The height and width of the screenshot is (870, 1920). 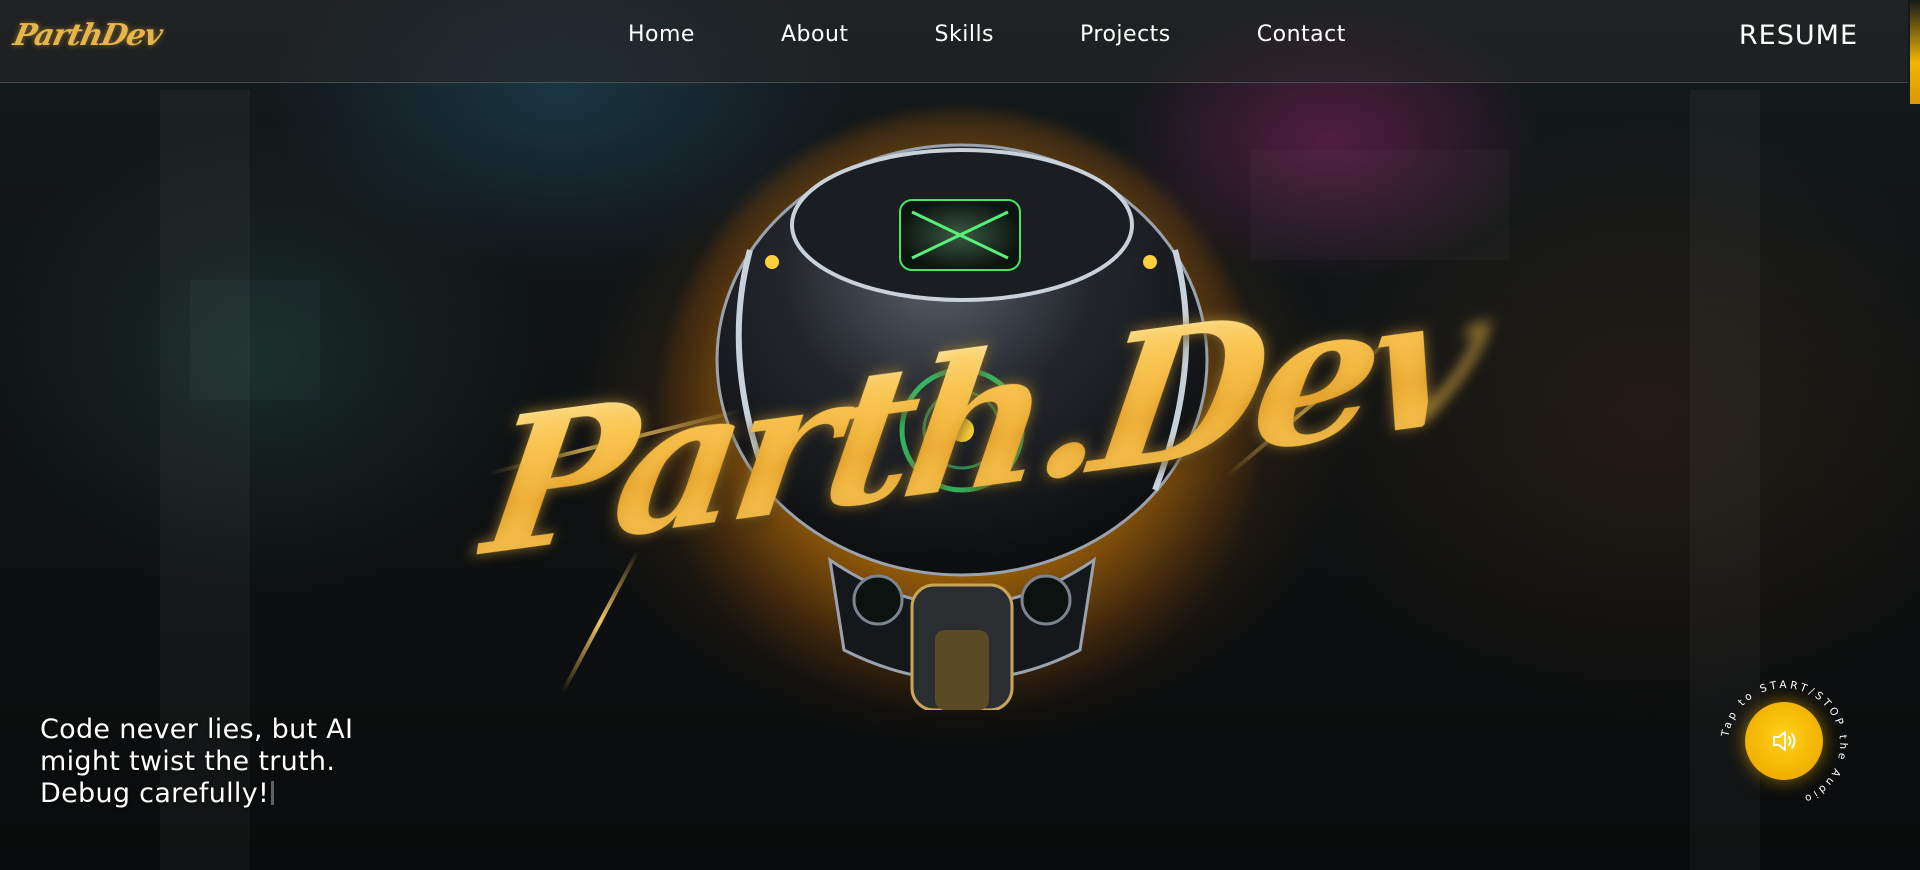 What do you see at coordinates (1301, 34) in the screenshot?
I see `nav-item-contact: Contact` at bounding box center [1301, 34].